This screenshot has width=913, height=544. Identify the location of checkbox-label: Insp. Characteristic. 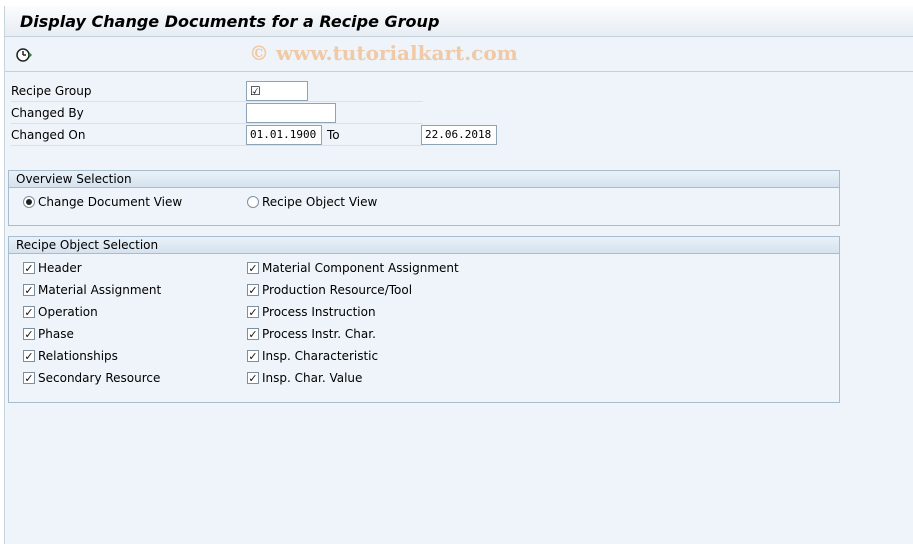
(320, 356).